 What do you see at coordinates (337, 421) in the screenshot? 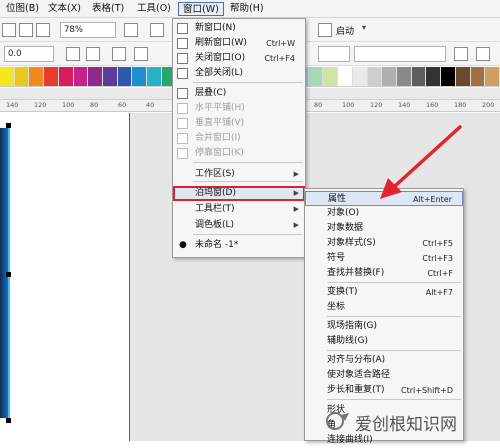
I see `watermark-logo-icon` at bounding box center [337, 421].